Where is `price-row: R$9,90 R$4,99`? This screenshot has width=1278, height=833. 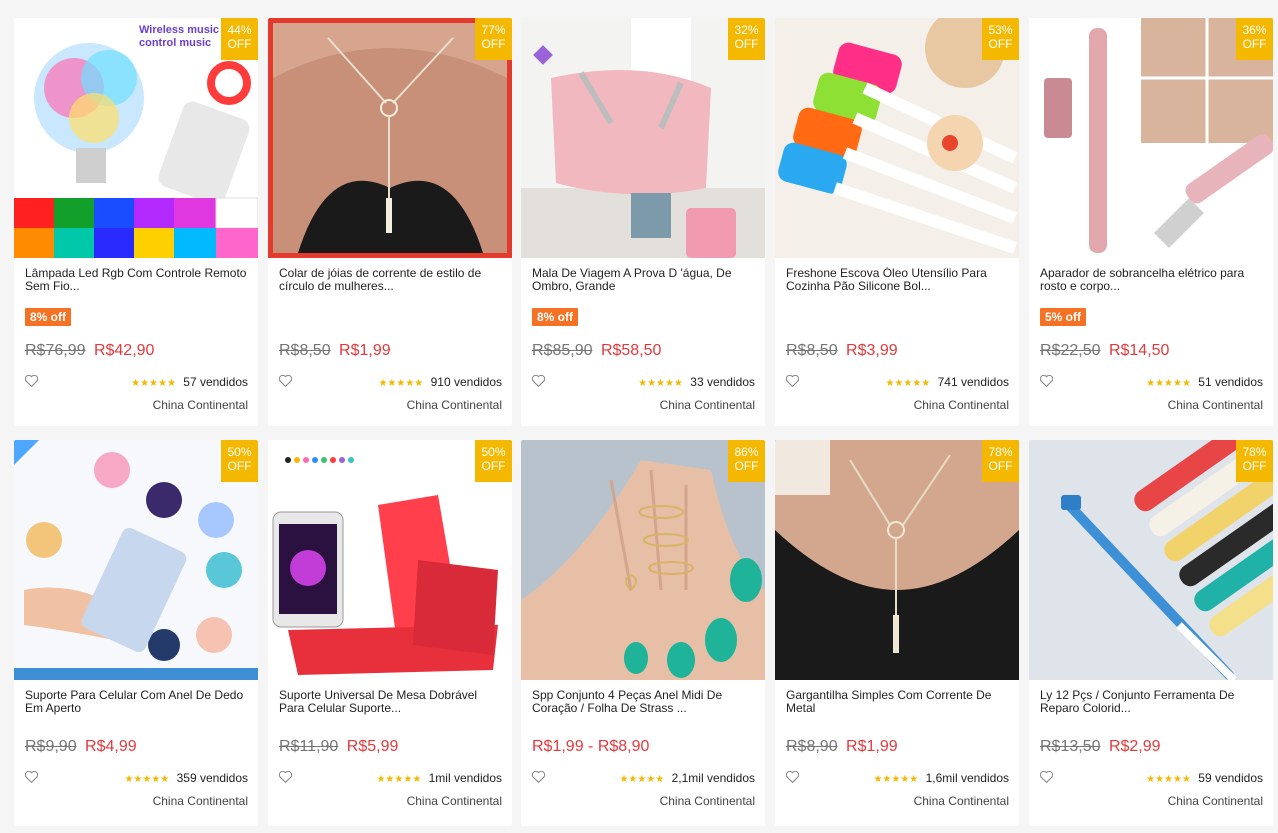
price-row: R$9,90 R$4,99 is located at coordinates (81, 747).